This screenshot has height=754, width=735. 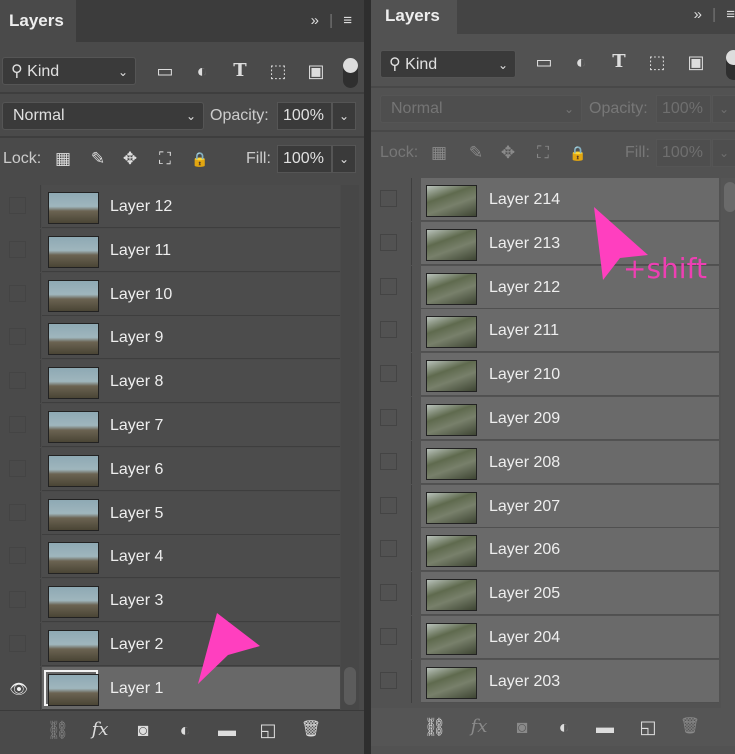 I want to click on lock-move-icon: ✥, so click(x=130, y=159).